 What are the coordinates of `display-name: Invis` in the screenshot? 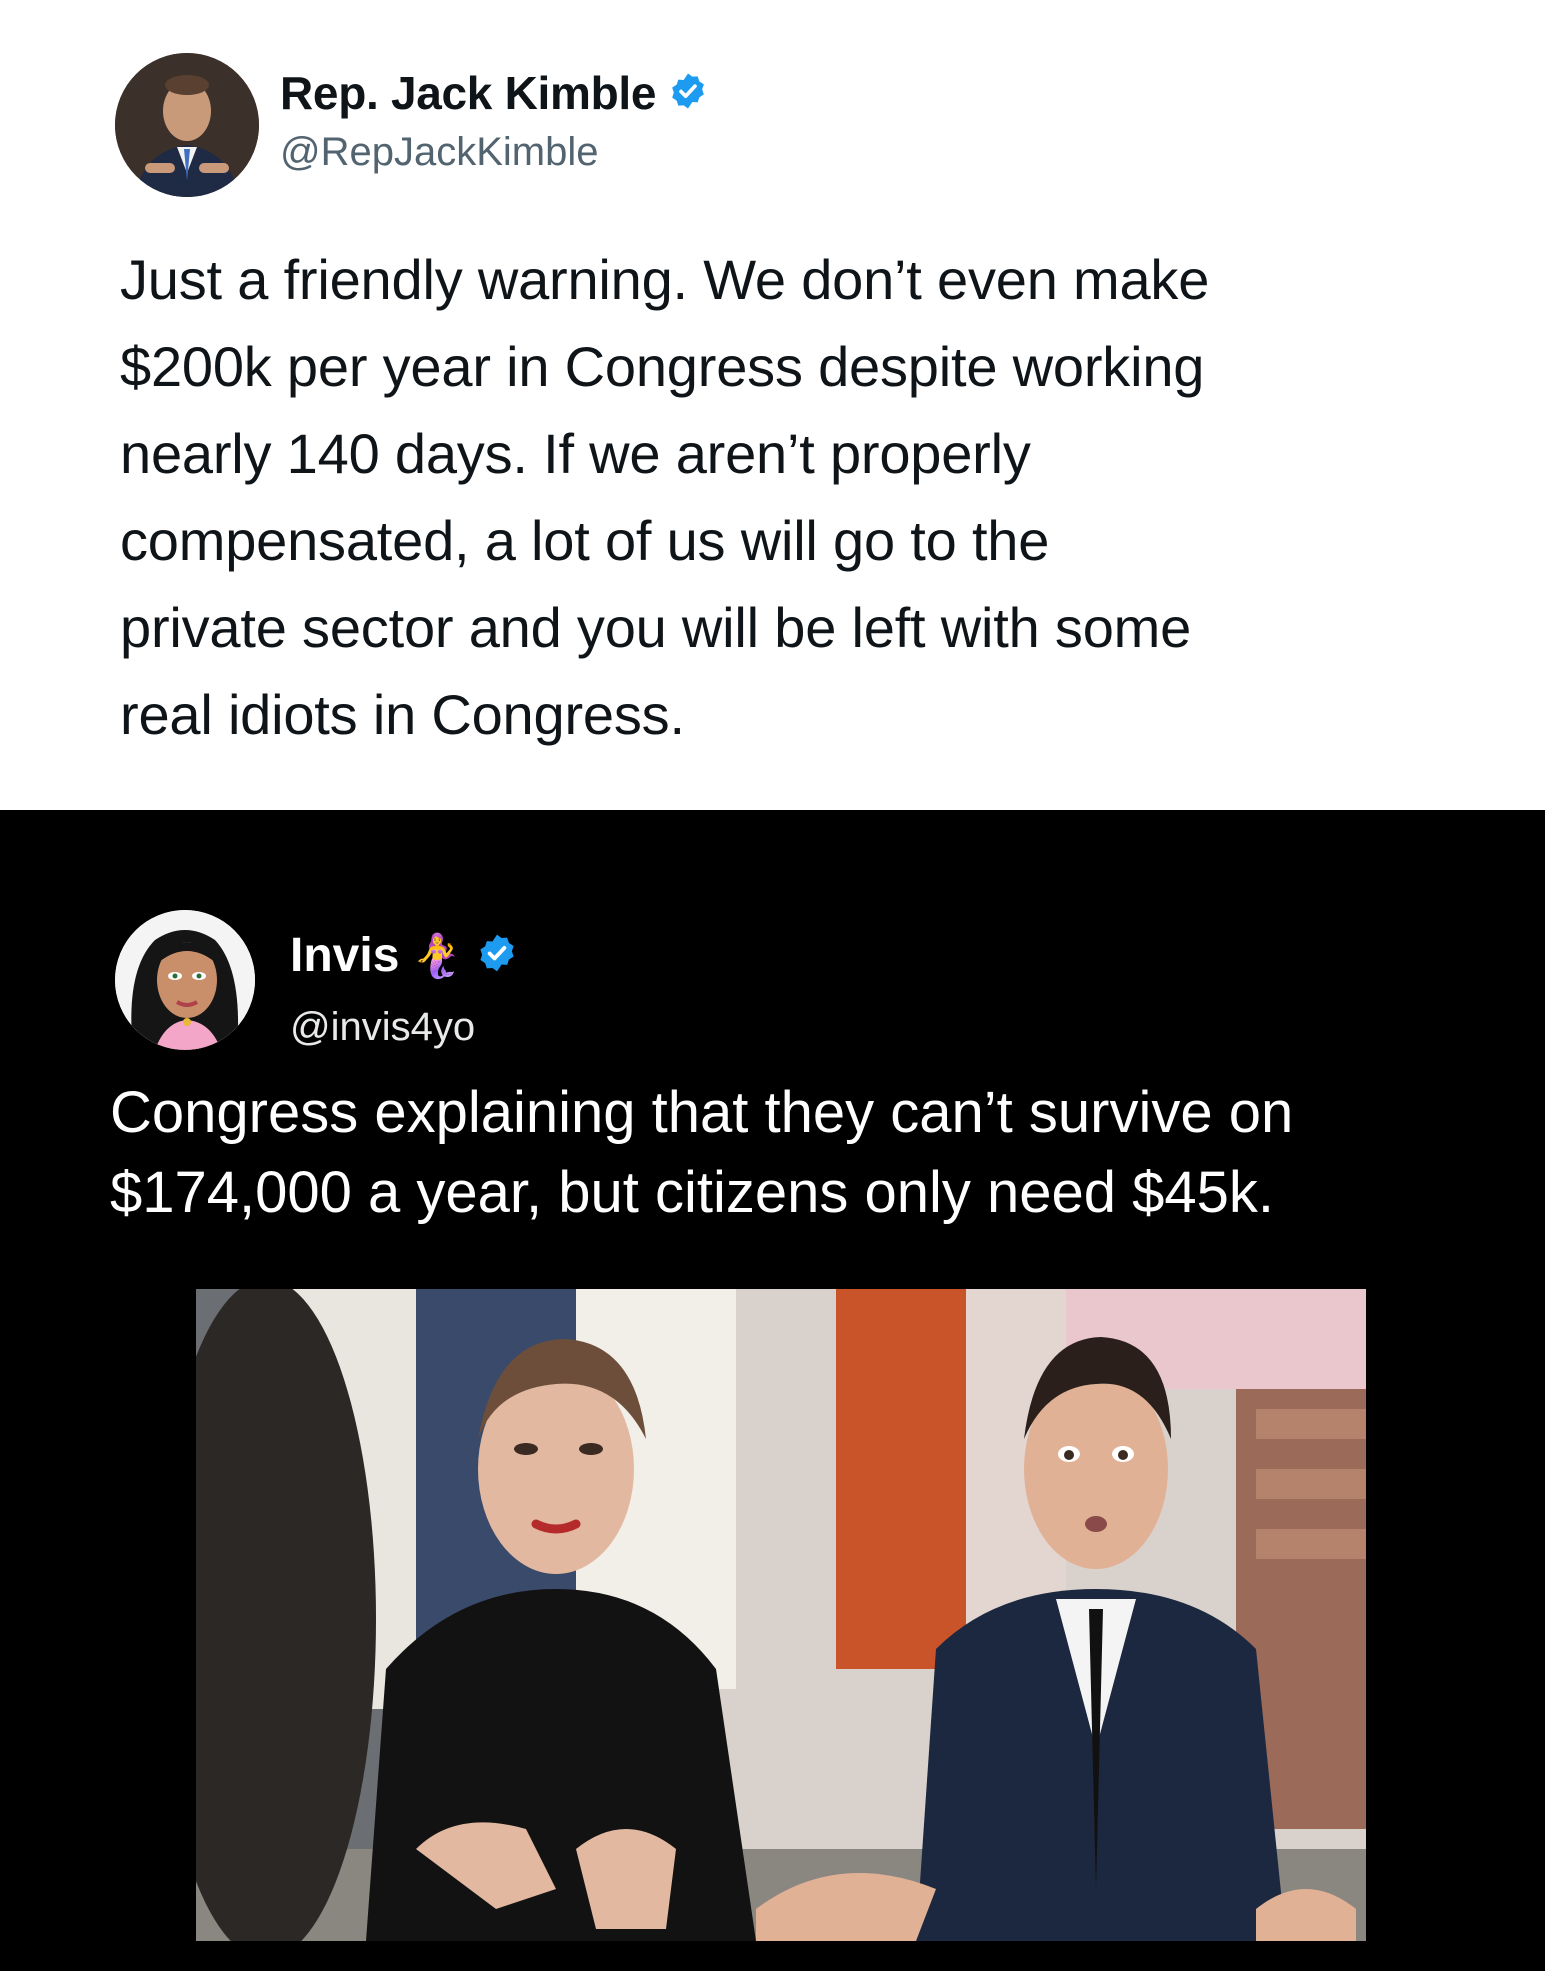 It's located at (344, 955).